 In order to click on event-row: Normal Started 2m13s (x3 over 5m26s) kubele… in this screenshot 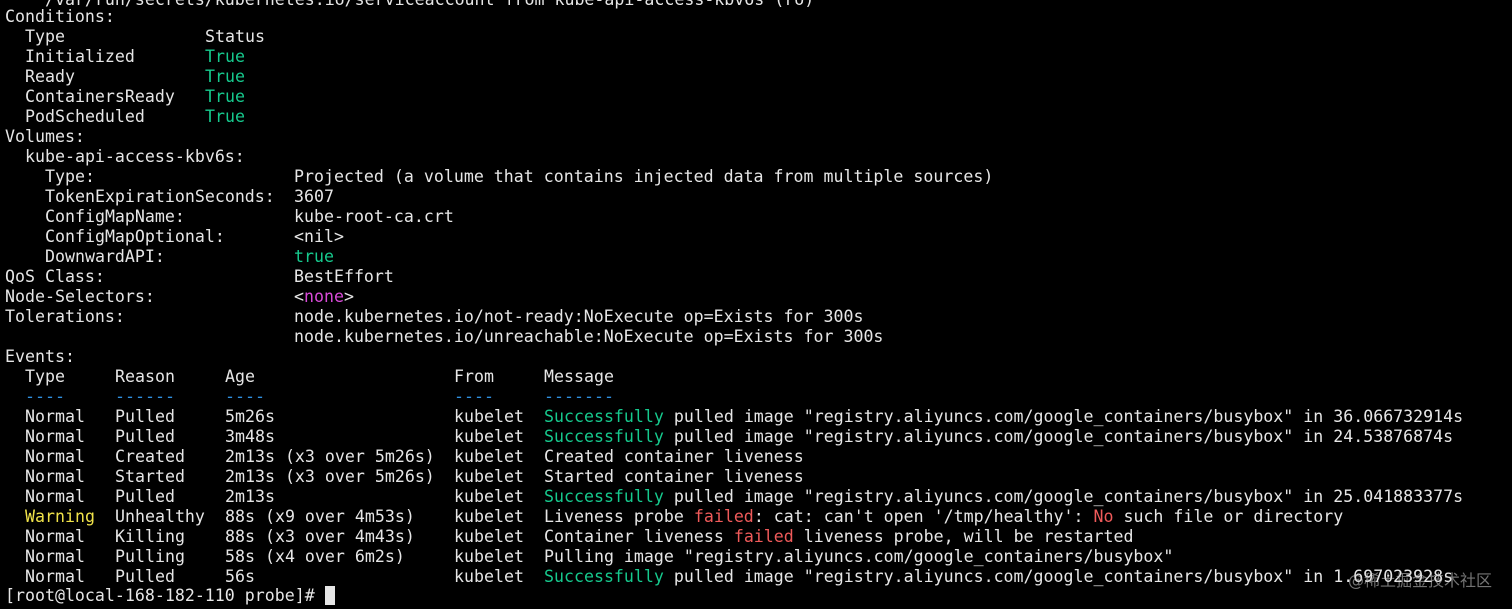, I will do `click(750, 477)`.